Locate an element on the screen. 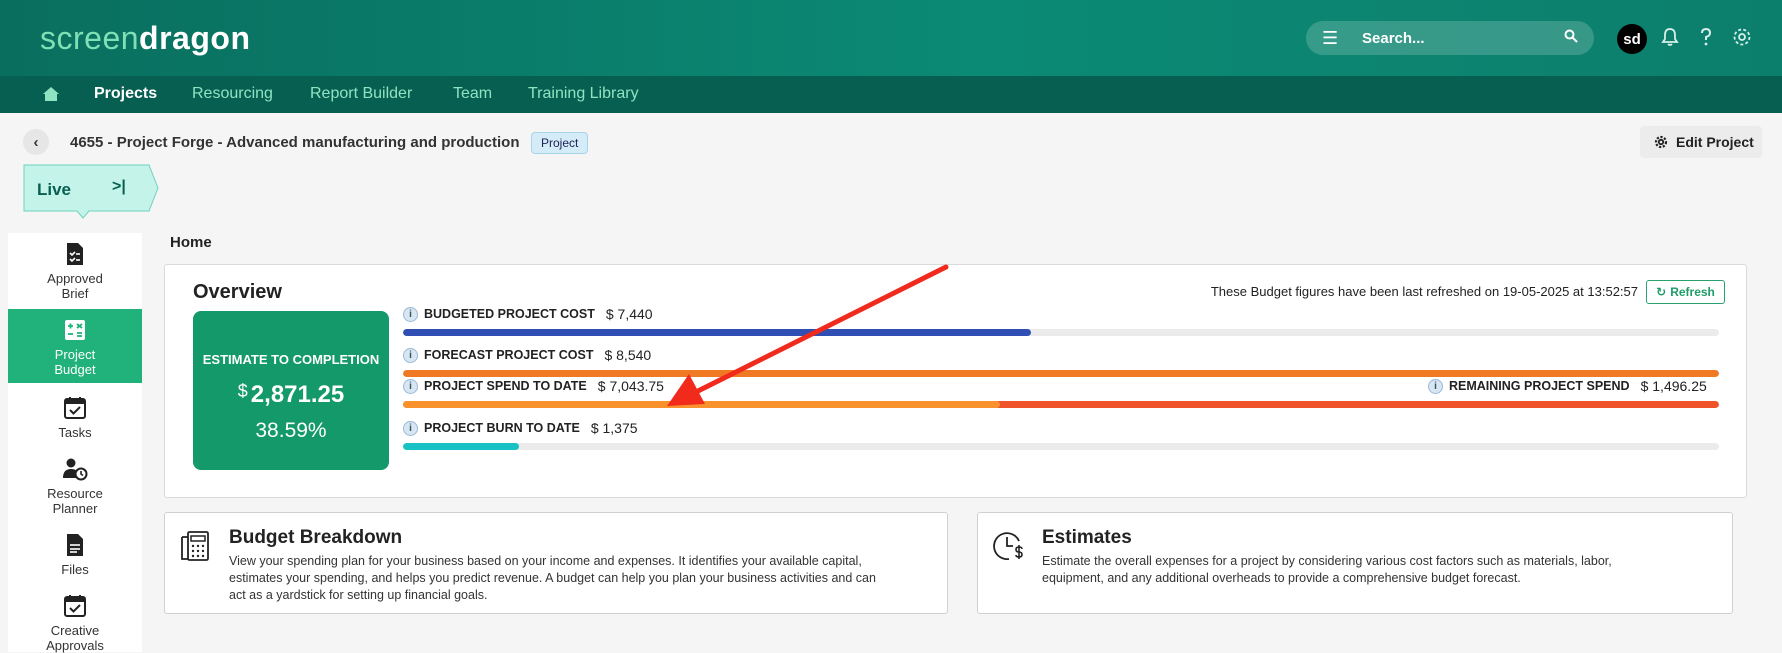 The height and width of the screenshot is (653, 1782). metric-forecast-project-cost: i FORECAST PROJECT COST $ 8,540 is located at coordinates (527, 355).